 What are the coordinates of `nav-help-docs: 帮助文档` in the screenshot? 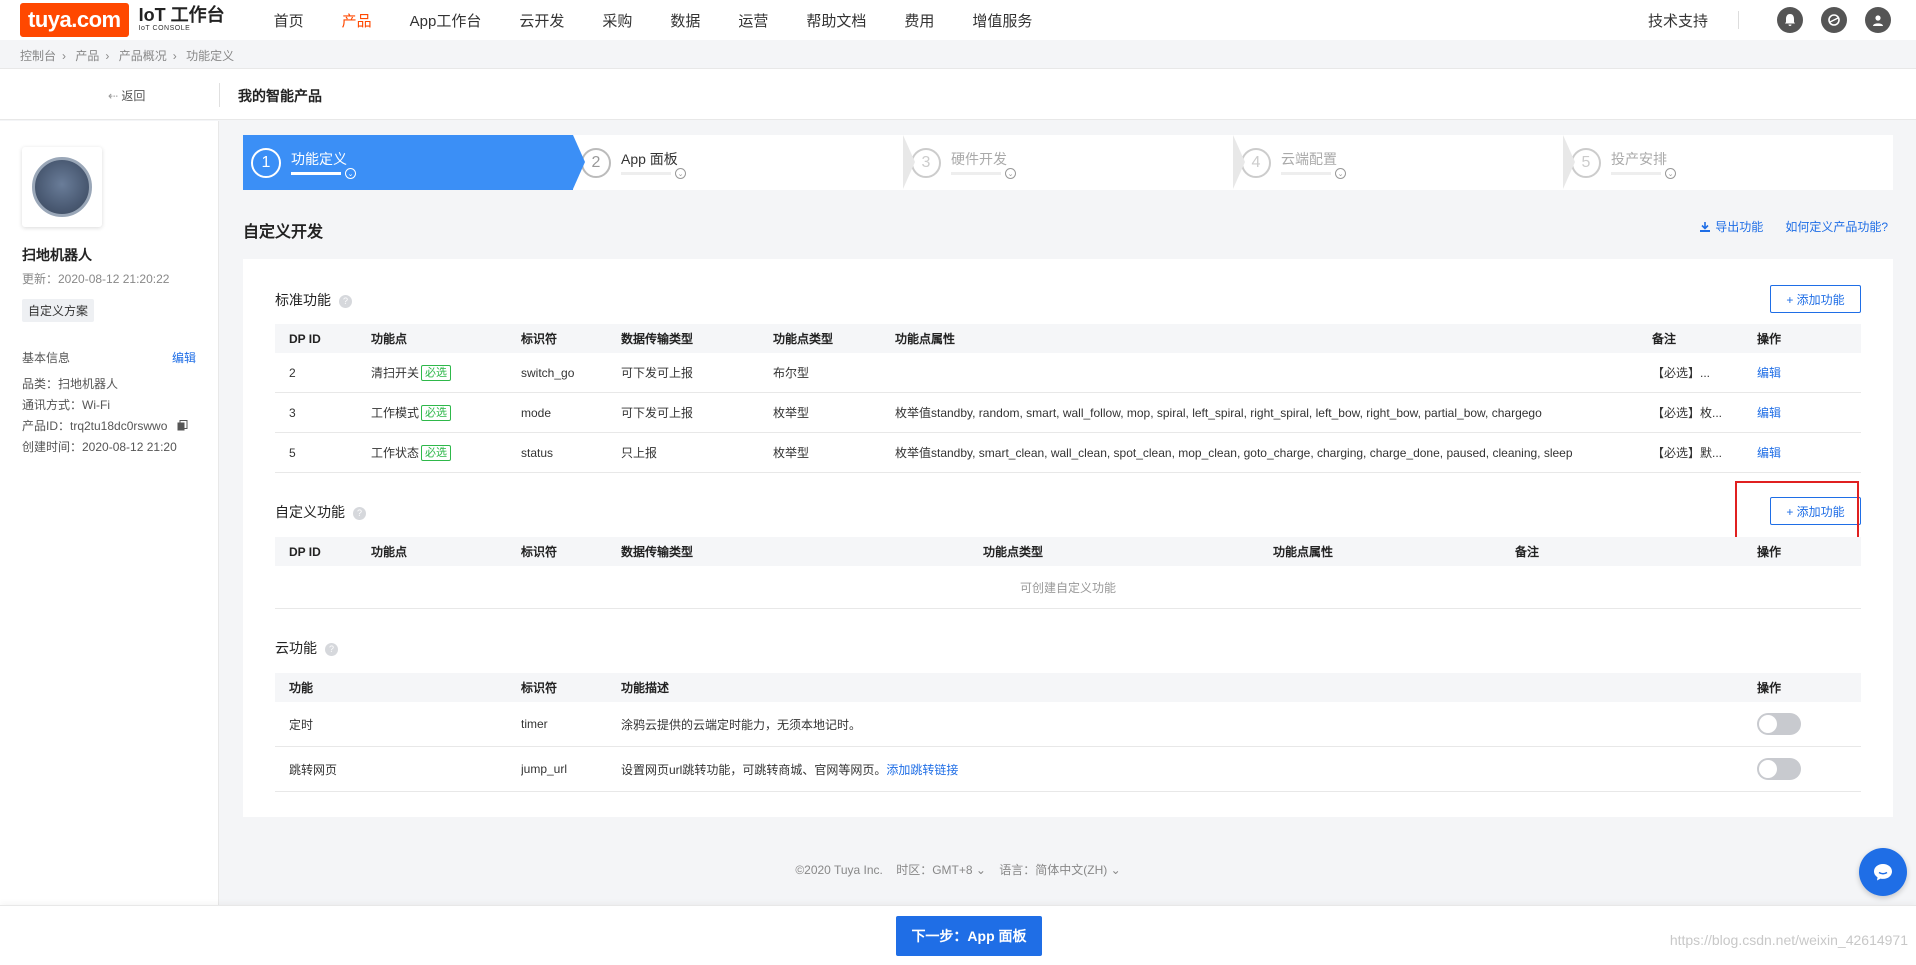 It's located at (836, 20).